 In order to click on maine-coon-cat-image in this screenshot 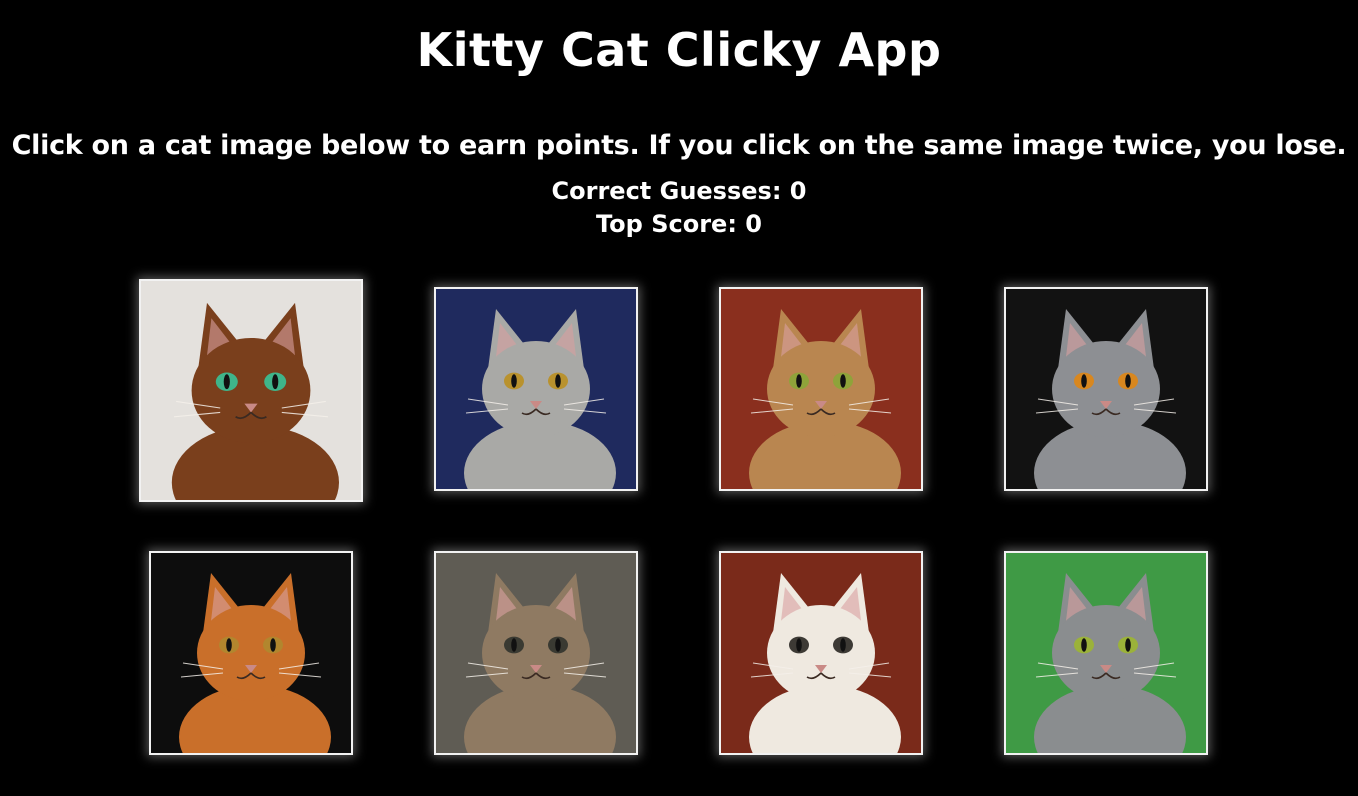, I will do `click(251, 653)`.